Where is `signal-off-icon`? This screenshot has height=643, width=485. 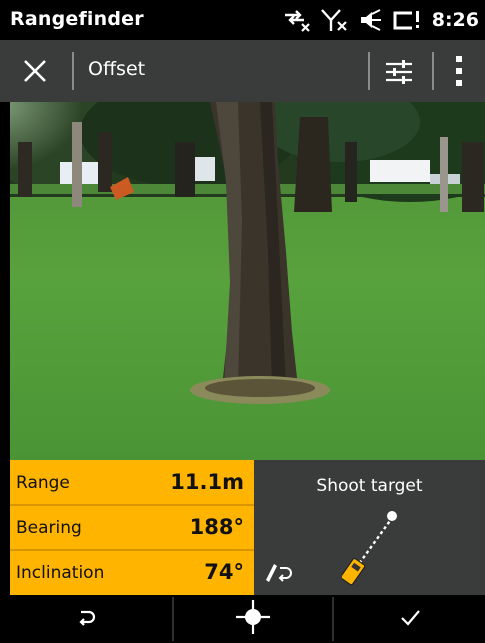
signal-off-icon is located at coordinates (335, 20).